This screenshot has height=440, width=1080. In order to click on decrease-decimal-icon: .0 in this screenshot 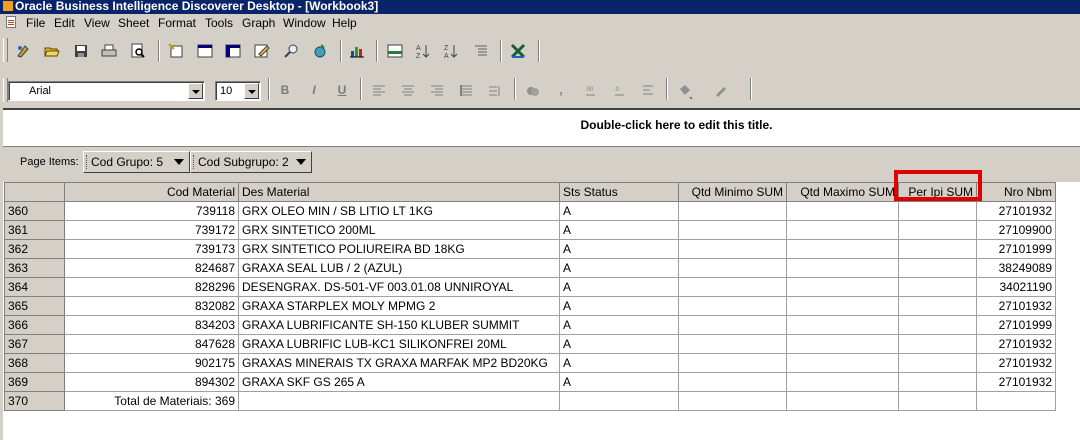, I will do `click(620, 91)`.